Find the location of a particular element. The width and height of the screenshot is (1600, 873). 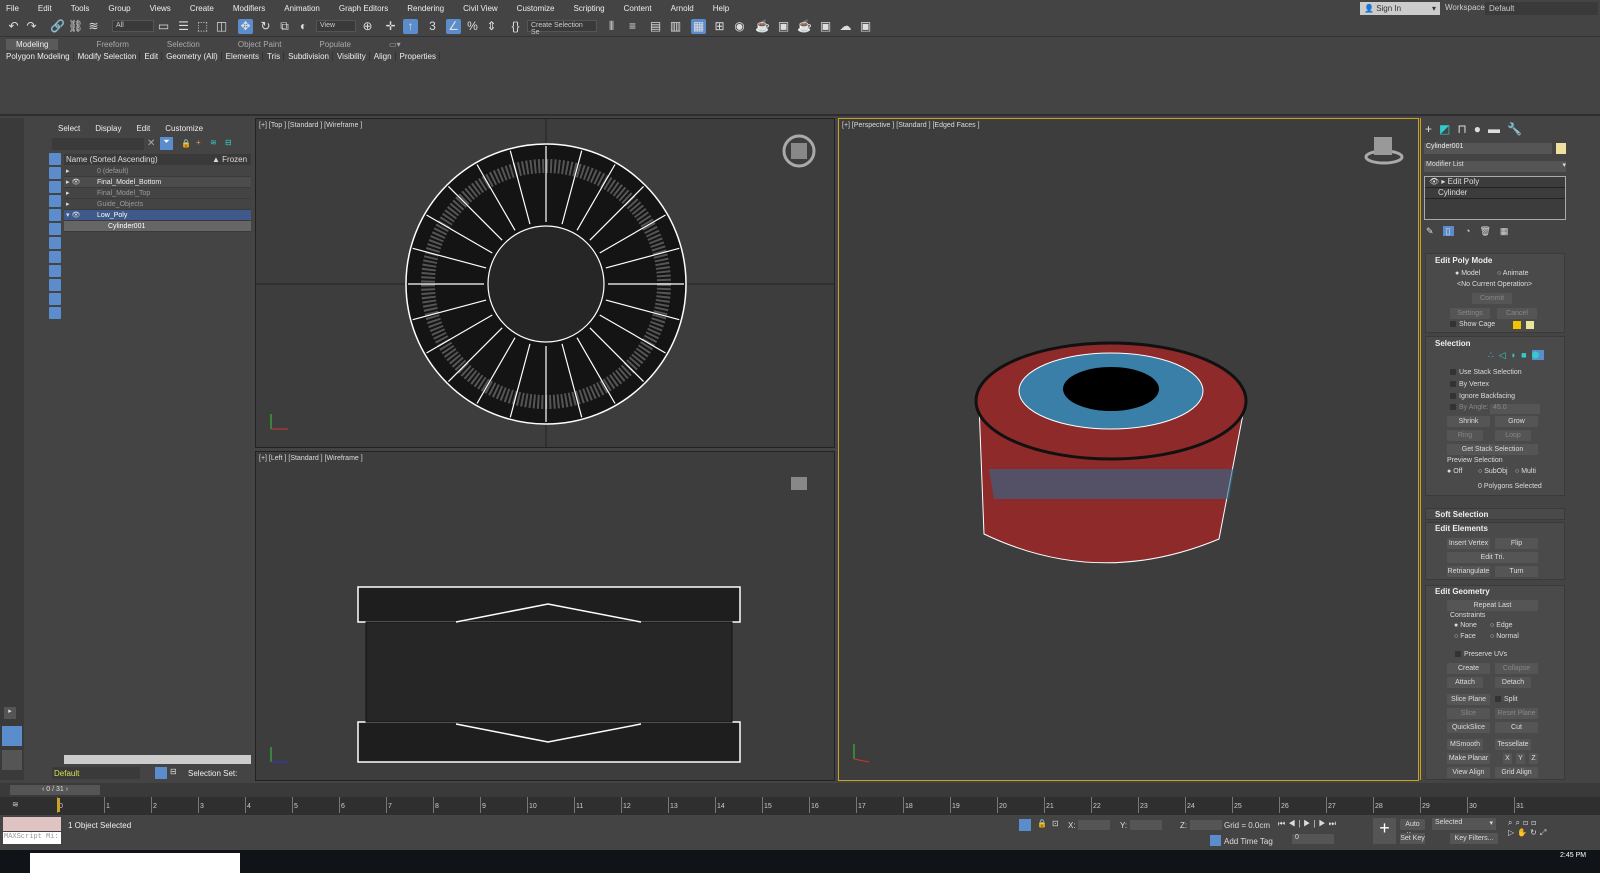

element-icon: ⬢ is located at coordinates (1538, 355).